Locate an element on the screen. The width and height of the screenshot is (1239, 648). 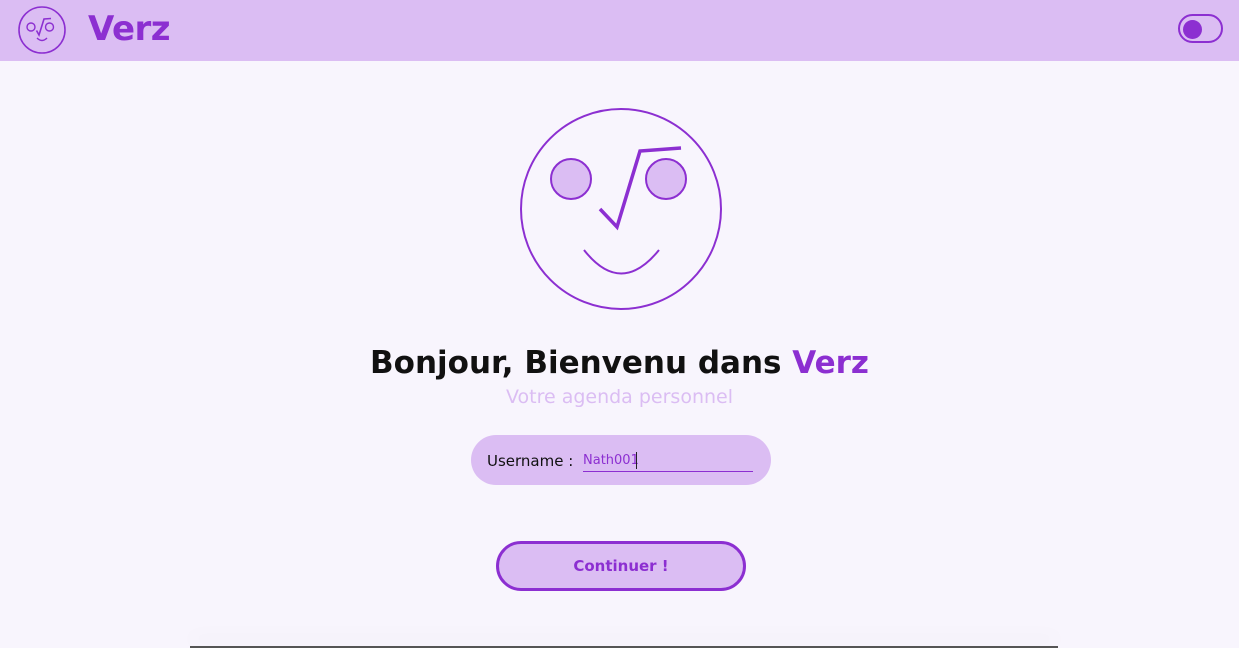
theme-toggle is located at coordinates (1200, 28).